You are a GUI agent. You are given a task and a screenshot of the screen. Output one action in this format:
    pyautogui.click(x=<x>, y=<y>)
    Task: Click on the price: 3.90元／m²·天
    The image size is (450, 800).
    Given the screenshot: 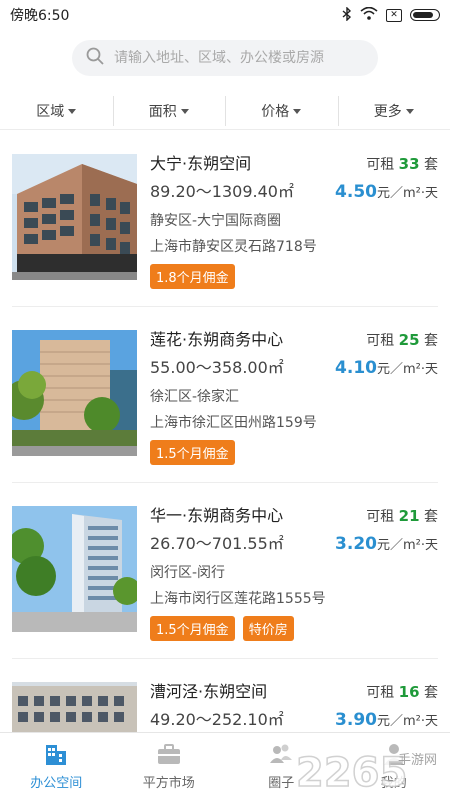 What is the action you would take?
    pyautogui.click(x=386, y=720)
    